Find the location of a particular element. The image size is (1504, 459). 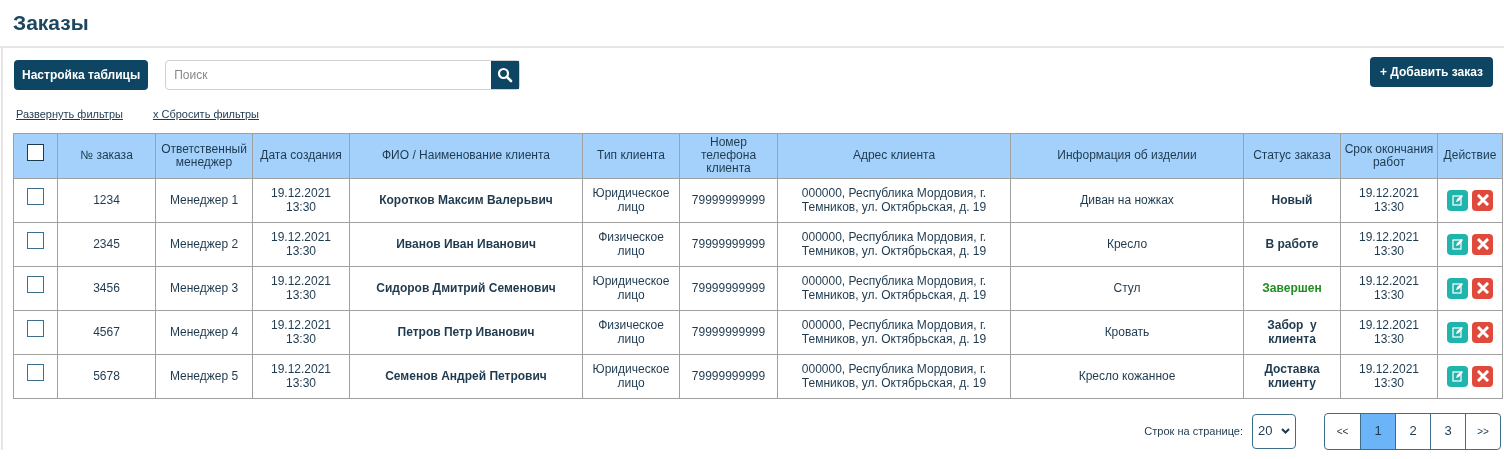

table-cell: Менеджер 1 is located at coordinates (204, 200).